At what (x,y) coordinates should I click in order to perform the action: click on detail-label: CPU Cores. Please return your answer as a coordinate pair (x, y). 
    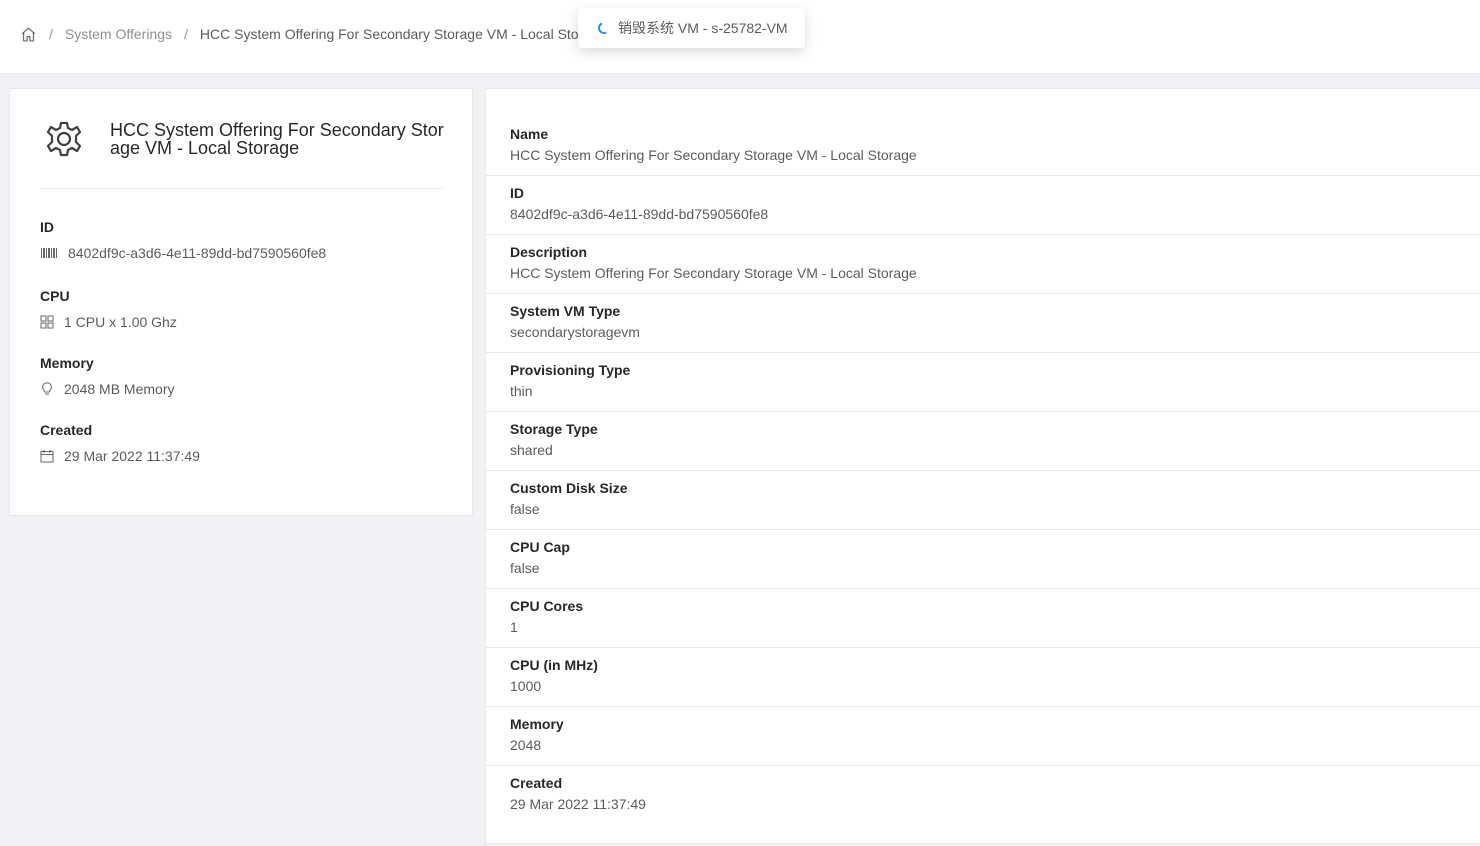
    Looking at the image, I should click on (547, 606).